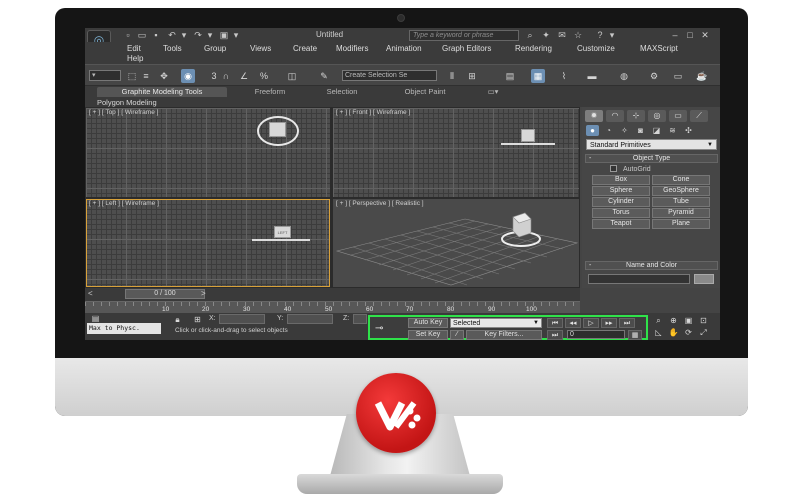  What do you see at coordinates (658, 332) in the screenshot?
I see `field-of-view-icon: ◺` at bounding box center [658, 332].